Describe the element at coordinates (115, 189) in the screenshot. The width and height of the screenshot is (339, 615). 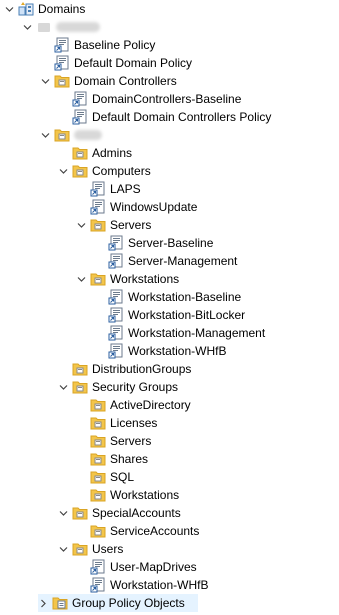
I see `tree-node-gpo-link: LAPS` at that location.